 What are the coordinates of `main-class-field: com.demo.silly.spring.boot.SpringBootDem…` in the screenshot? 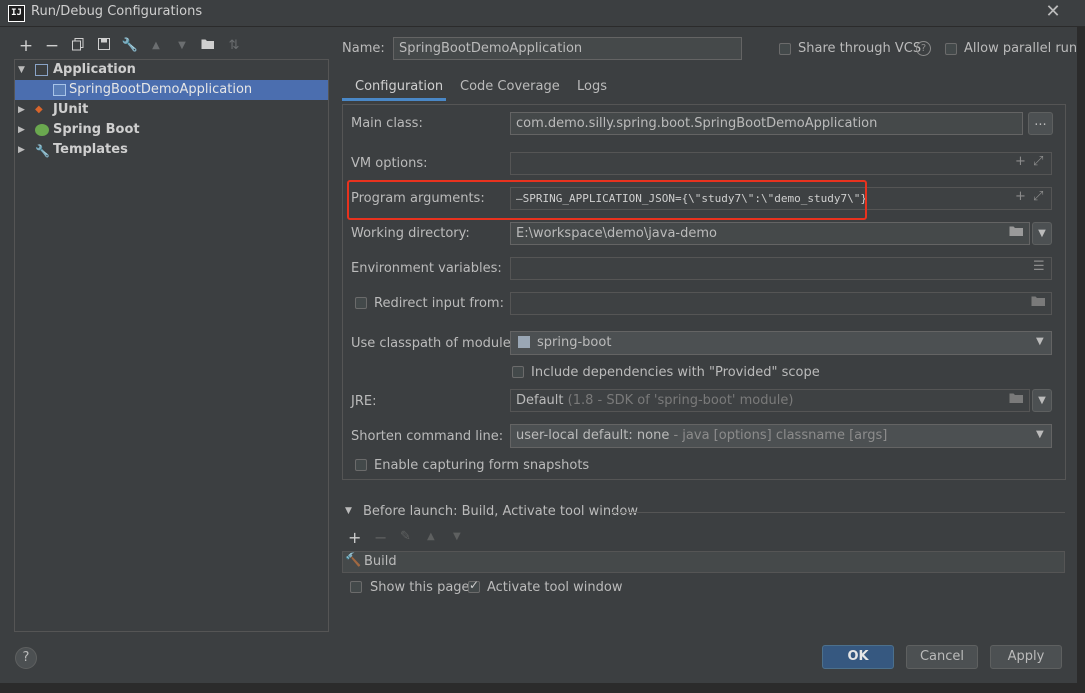 It's located at (766, 123).